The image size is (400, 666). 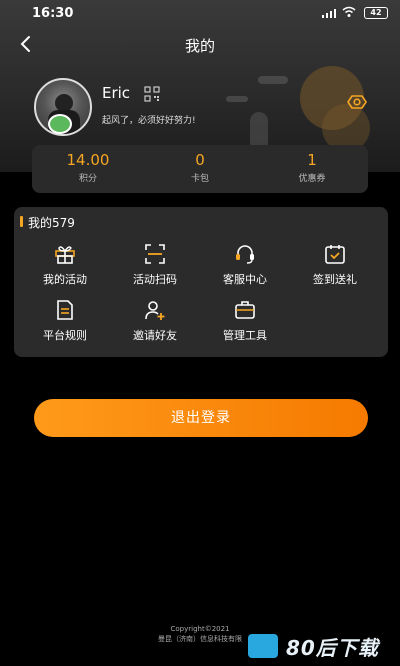 I want to click on stat-points: 14.00 积分, so click(x=88, y=167).